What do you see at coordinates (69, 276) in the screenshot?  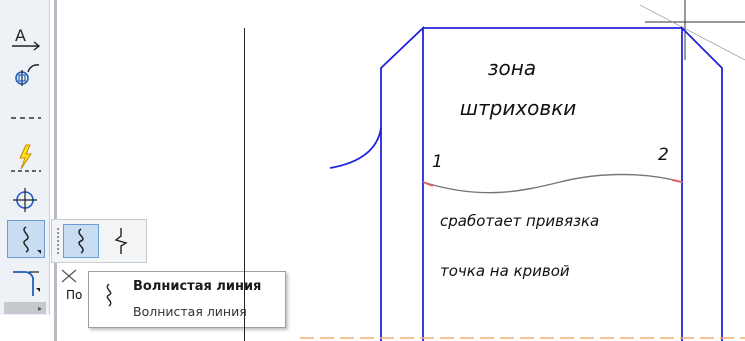 I see `close-cross-icon` at bounding box center [69, 276].